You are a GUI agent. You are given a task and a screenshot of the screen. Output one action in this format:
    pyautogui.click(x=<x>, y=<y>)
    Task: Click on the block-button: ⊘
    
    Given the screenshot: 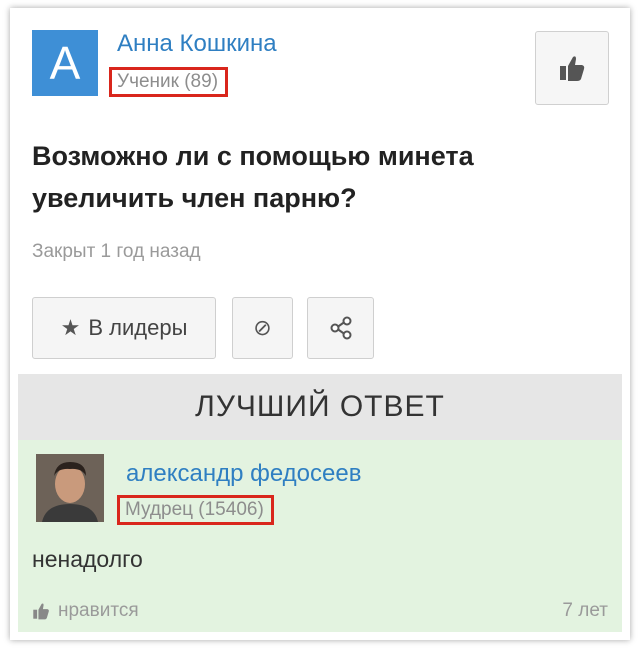 What is the action you would take?
    pyautogui.click(x=262, y=328)
    